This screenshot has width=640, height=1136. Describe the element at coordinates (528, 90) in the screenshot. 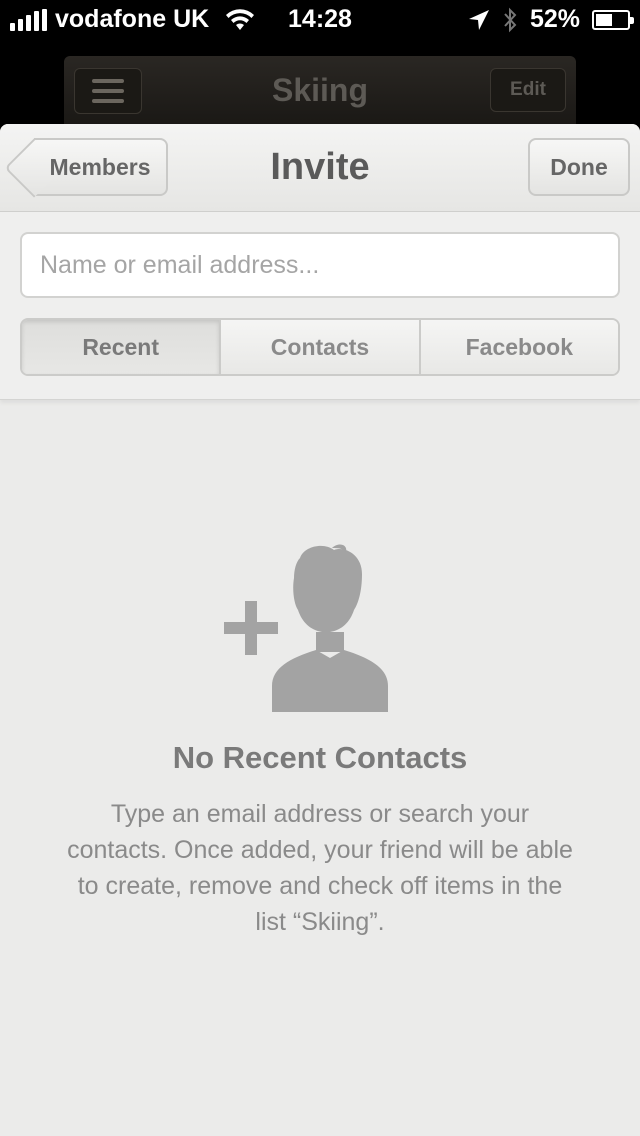

I see `background-edit-button: Edit` at that location.